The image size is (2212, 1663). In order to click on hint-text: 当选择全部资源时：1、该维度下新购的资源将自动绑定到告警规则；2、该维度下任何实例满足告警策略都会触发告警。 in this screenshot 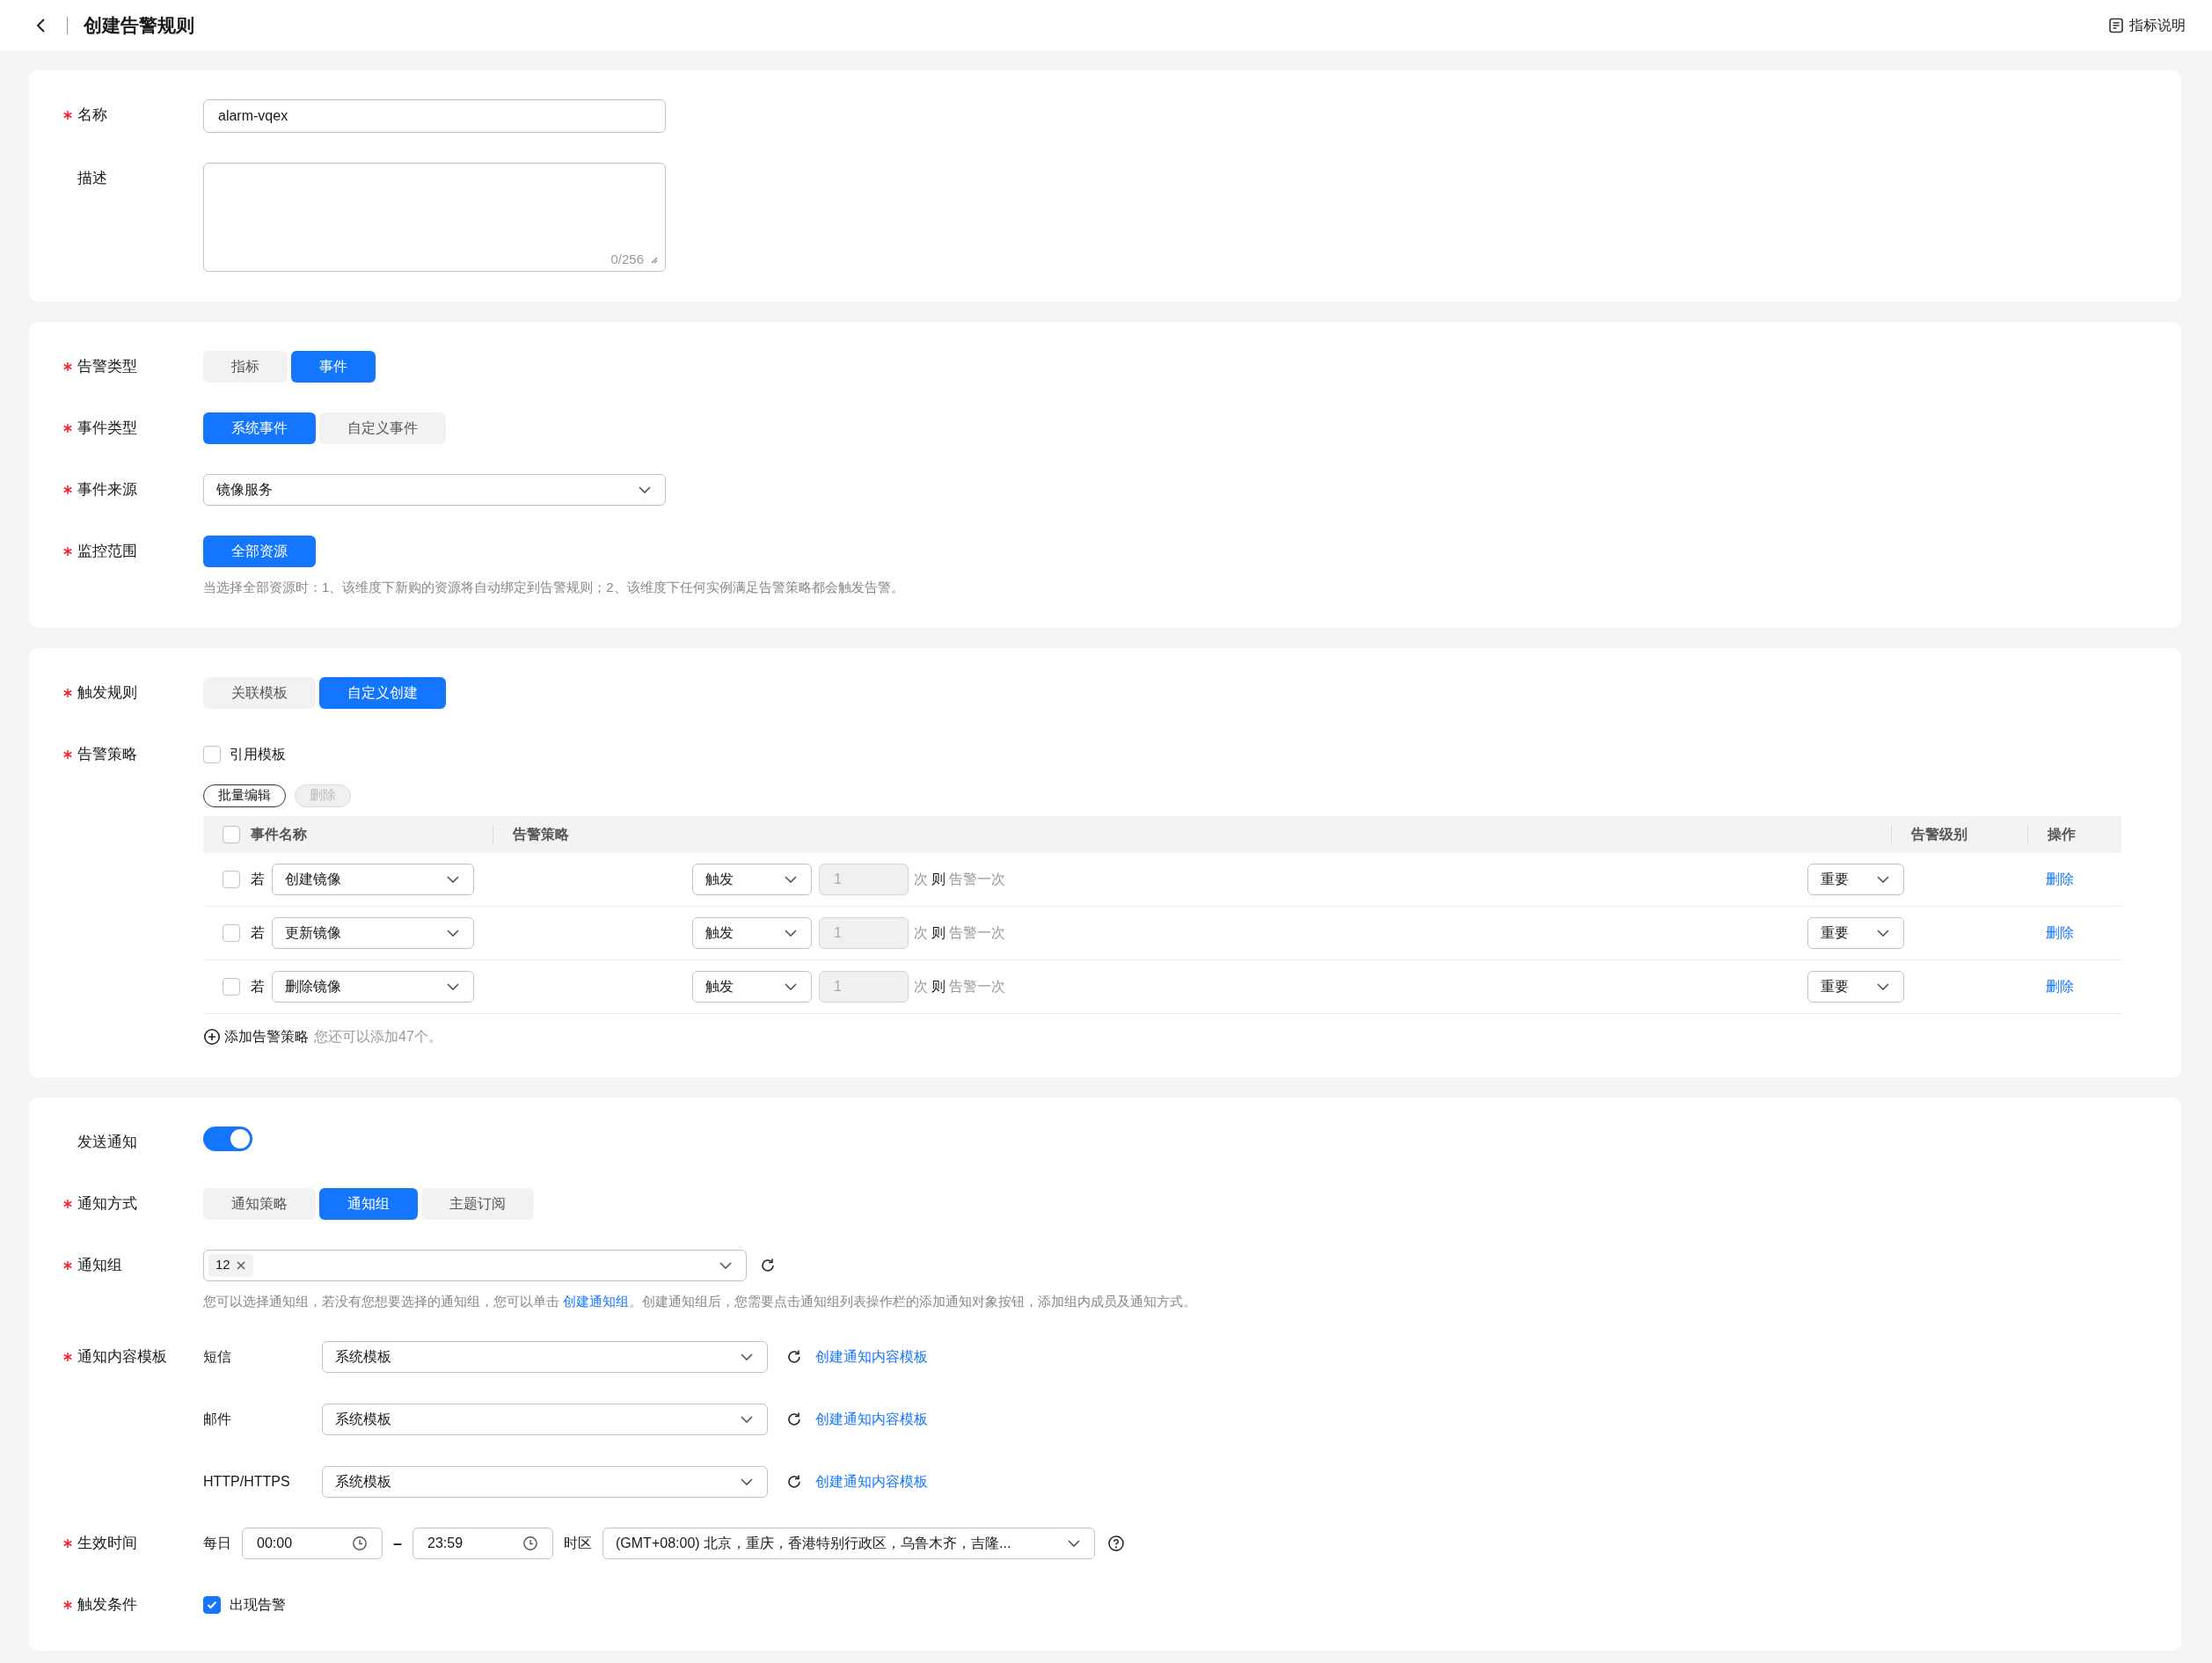, I will do `click(554, 588)`.